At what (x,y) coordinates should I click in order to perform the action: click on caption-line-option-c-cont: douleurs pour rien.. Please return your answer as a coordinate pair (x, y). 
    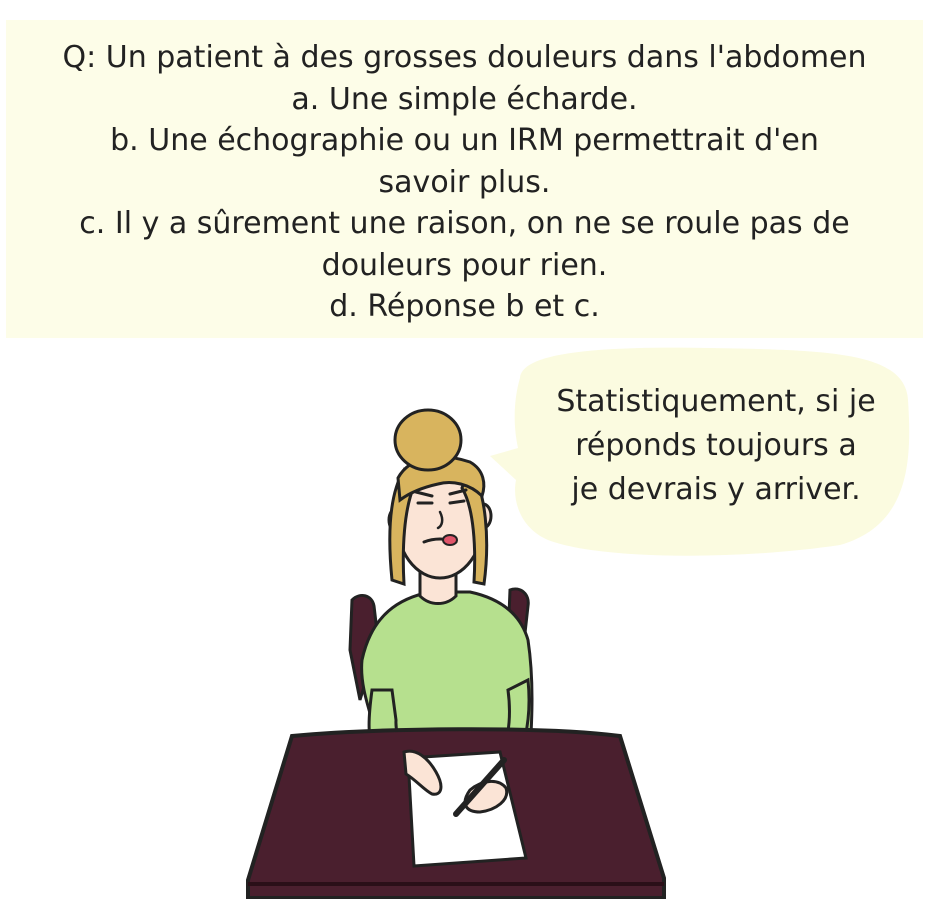
    Looking at the image, I should click on (464, 265).